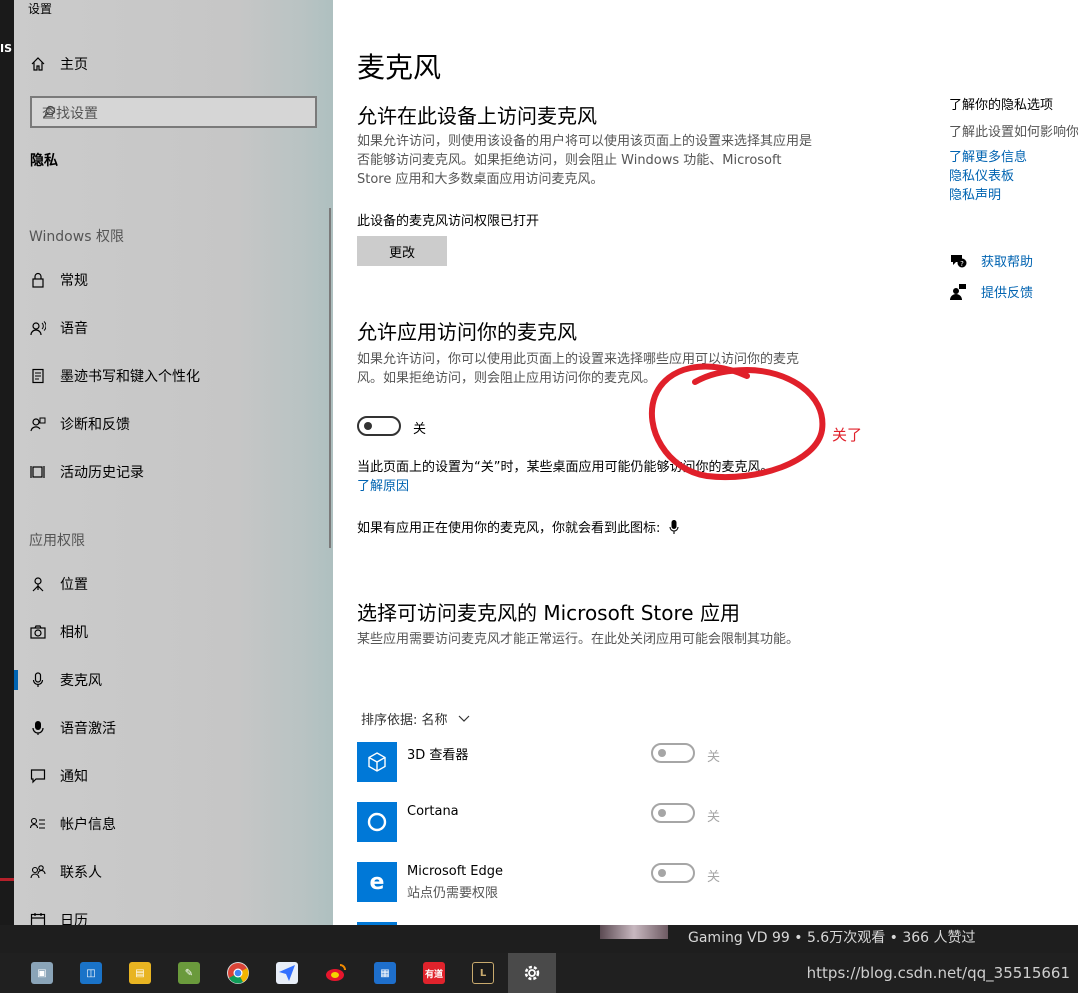 Image resolution: width=1078 pixels, height=993 pixels. I want to click on sidebar-item-notifications: 通知, so click(173, 776).